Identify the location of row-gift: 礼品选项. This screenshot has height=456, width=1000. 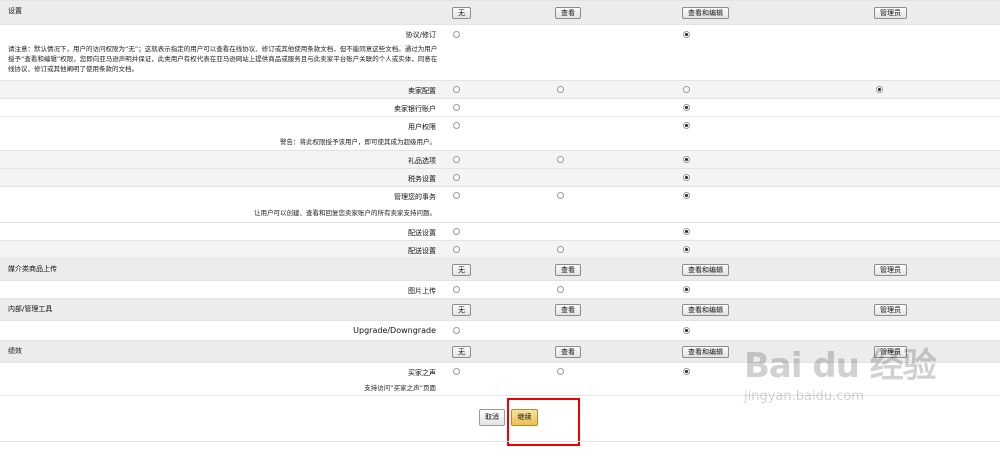
(500, 159).